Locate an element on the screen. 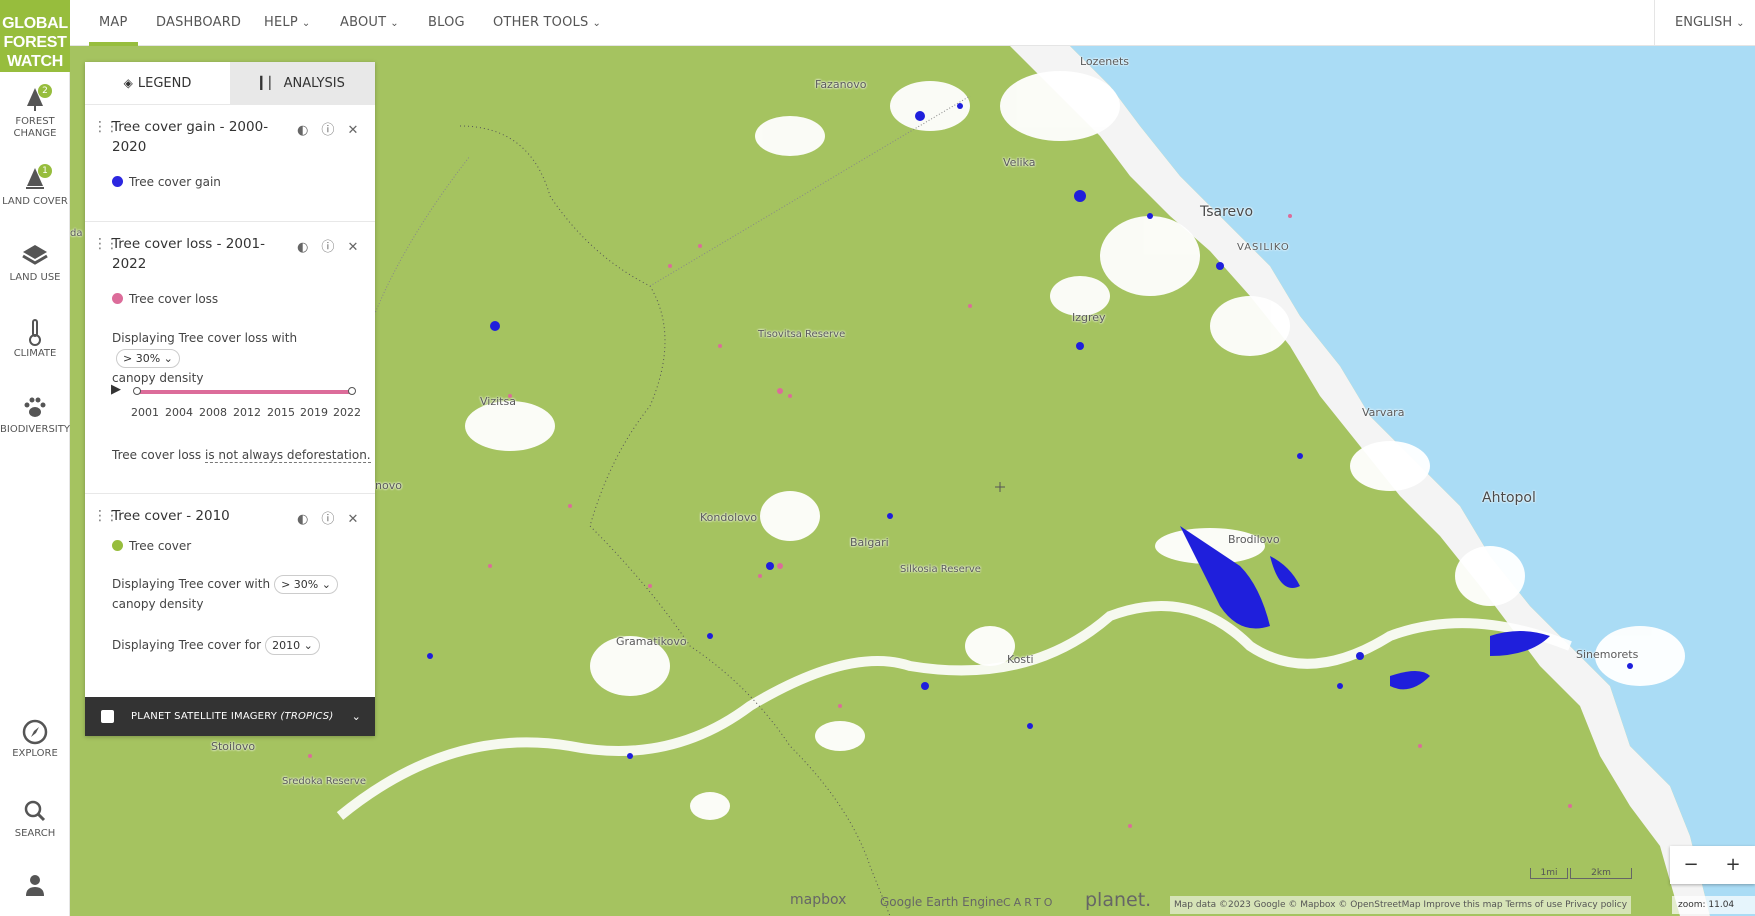 This screenshot has width=1755, height=916. mapbox-logo: mapbox is located at coordinates (818, 900).